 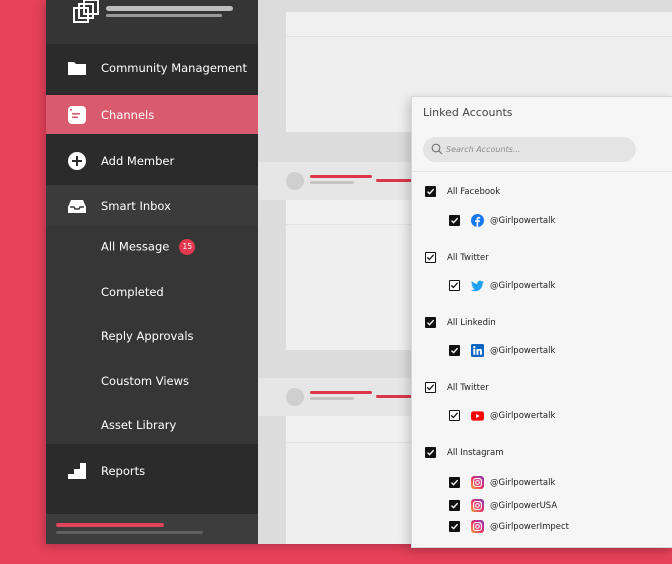 I want to click on search-box, so click(x=529, y=149).